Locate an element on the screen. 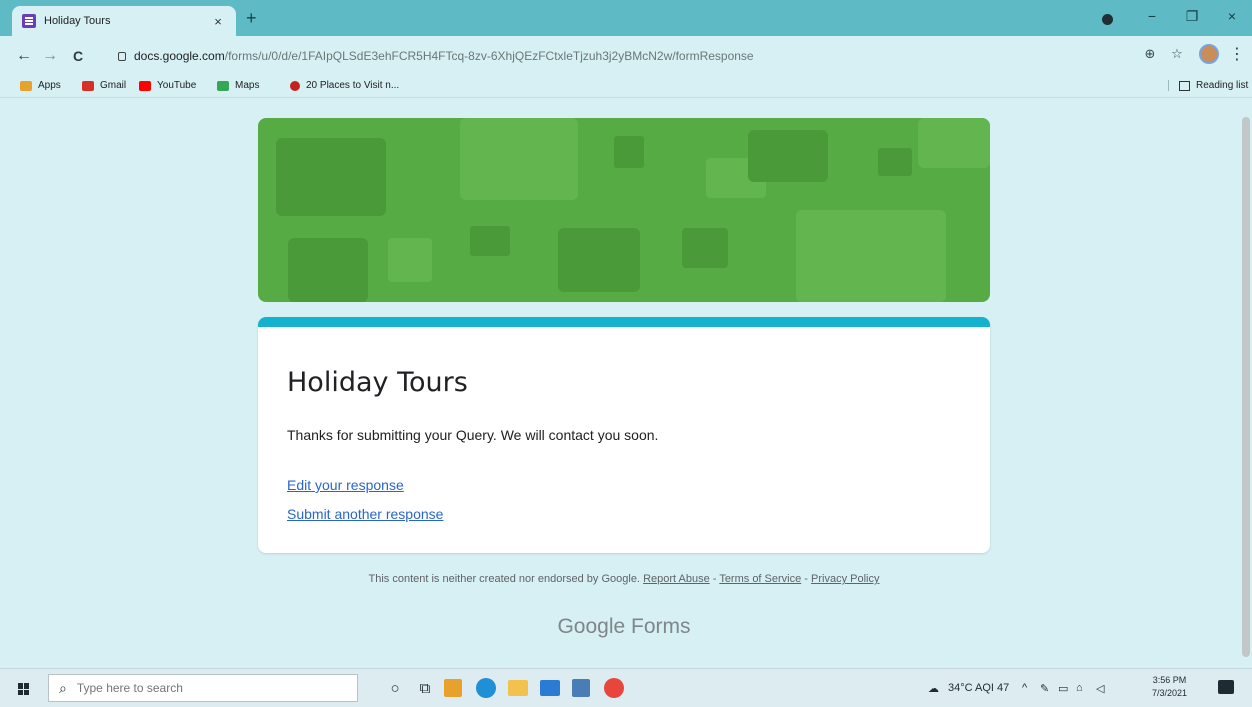 The image size is (1252, 707). card-accent-bar is located at coordinates (624, 322).